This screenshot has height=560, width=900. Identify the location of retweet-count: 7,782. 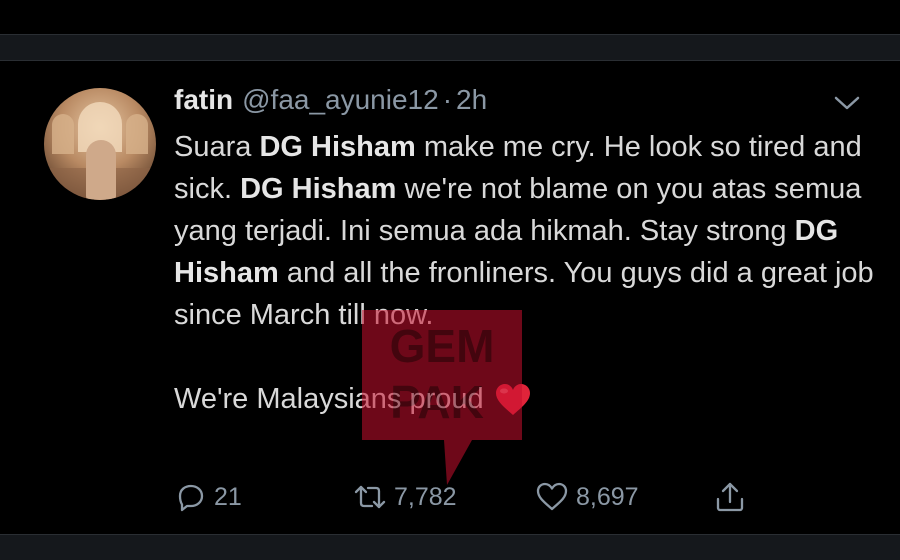
(425, 496).